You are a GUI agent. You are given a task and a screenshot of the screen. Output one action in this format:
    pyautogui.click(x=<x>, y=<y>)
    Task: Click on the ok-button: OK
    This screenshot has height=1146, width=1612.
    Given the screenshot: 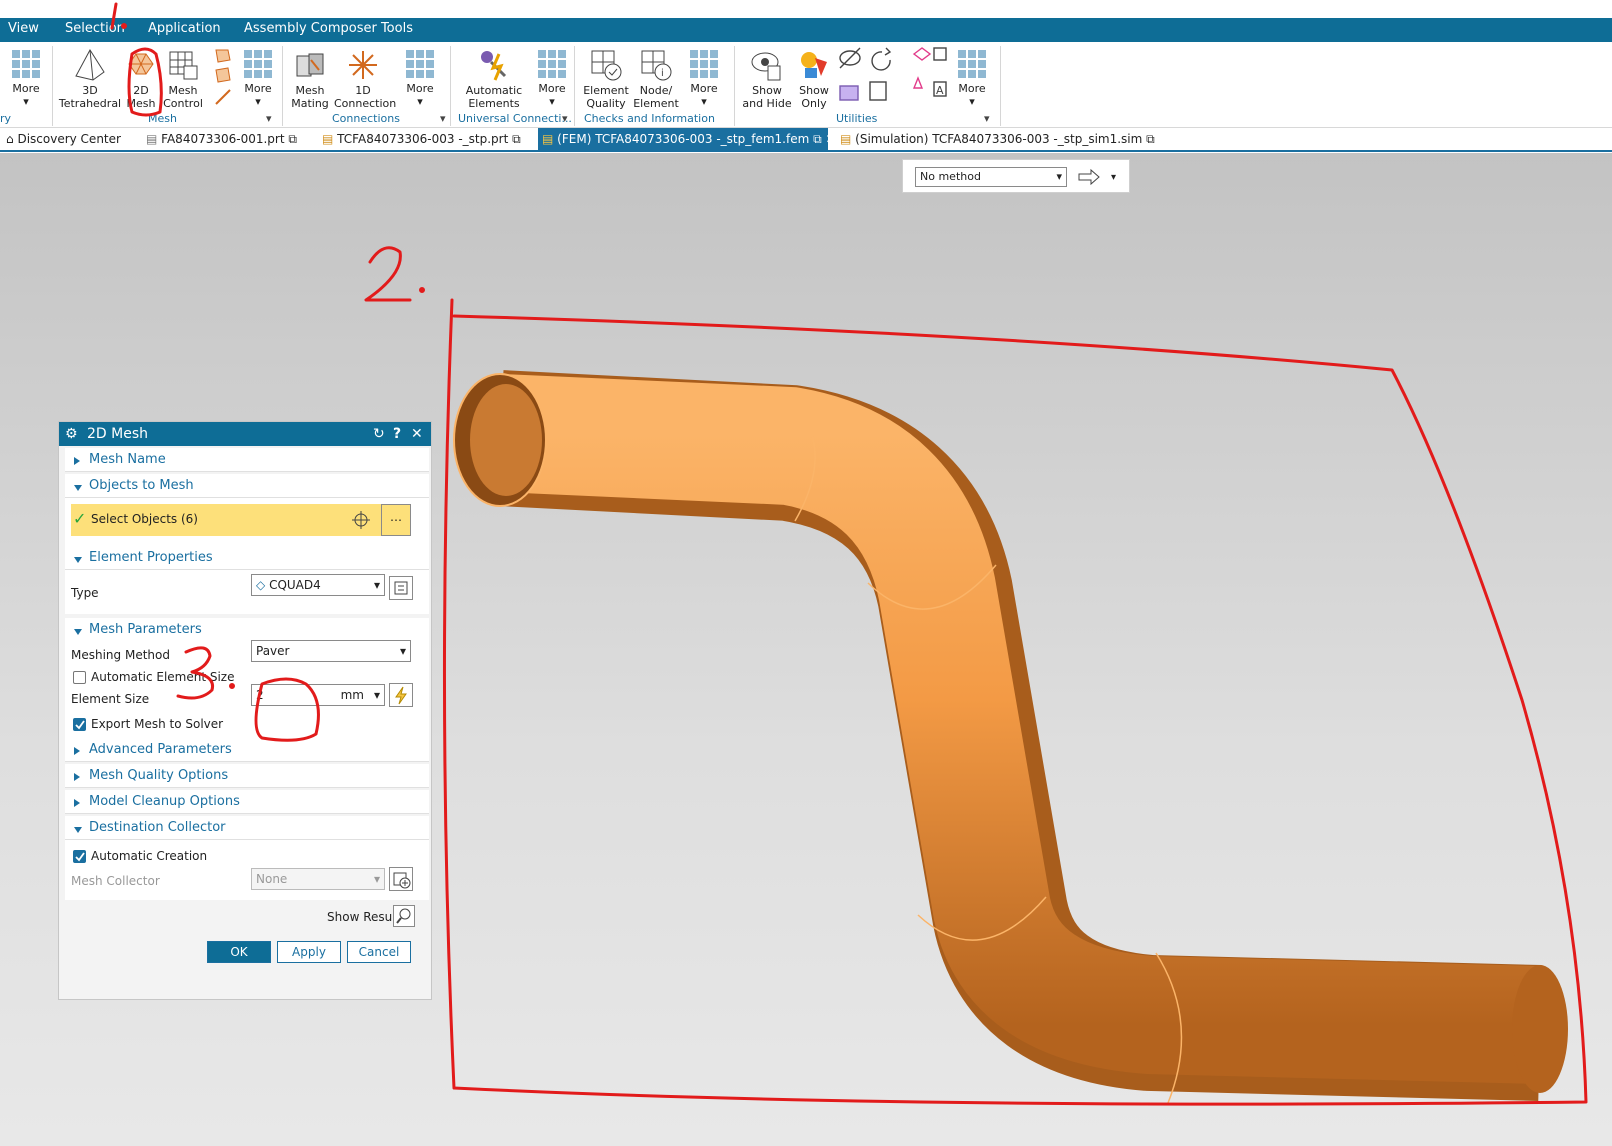 What is the action you would take?
    pyautogui.click(x=239, y=952)
    